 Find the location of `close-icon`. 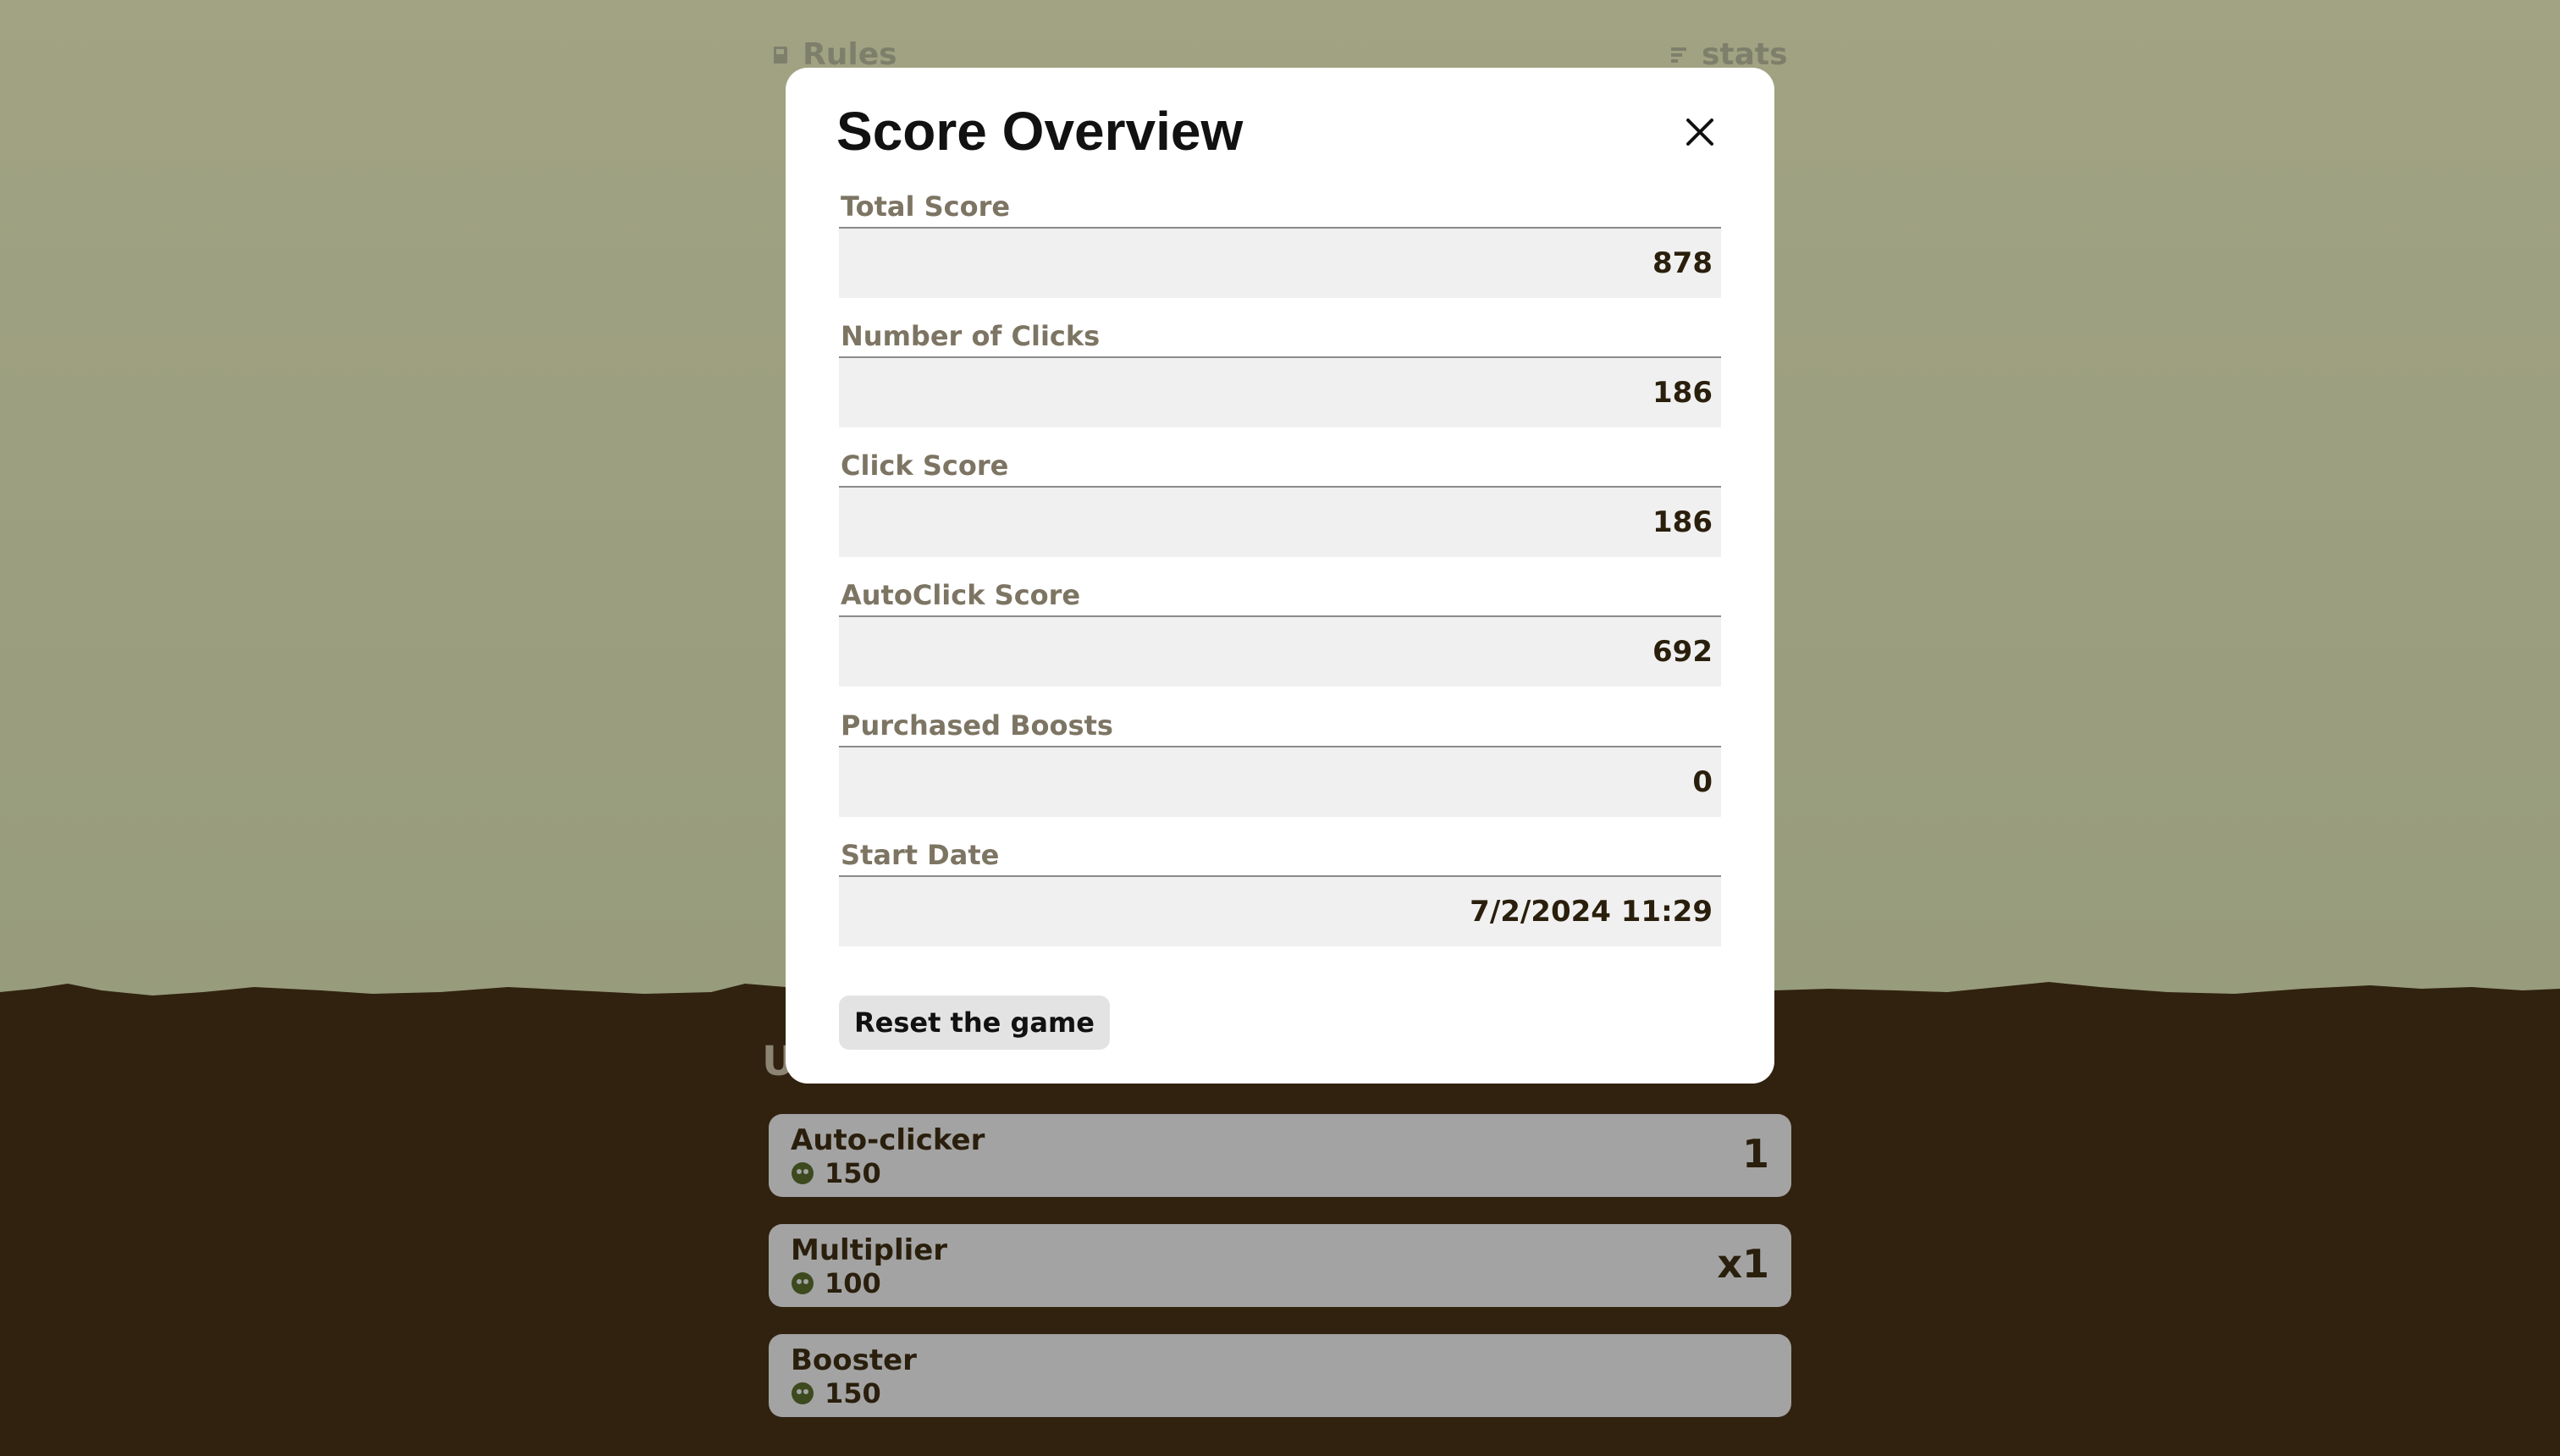

close-icon is located at coordinates (1700, 132).